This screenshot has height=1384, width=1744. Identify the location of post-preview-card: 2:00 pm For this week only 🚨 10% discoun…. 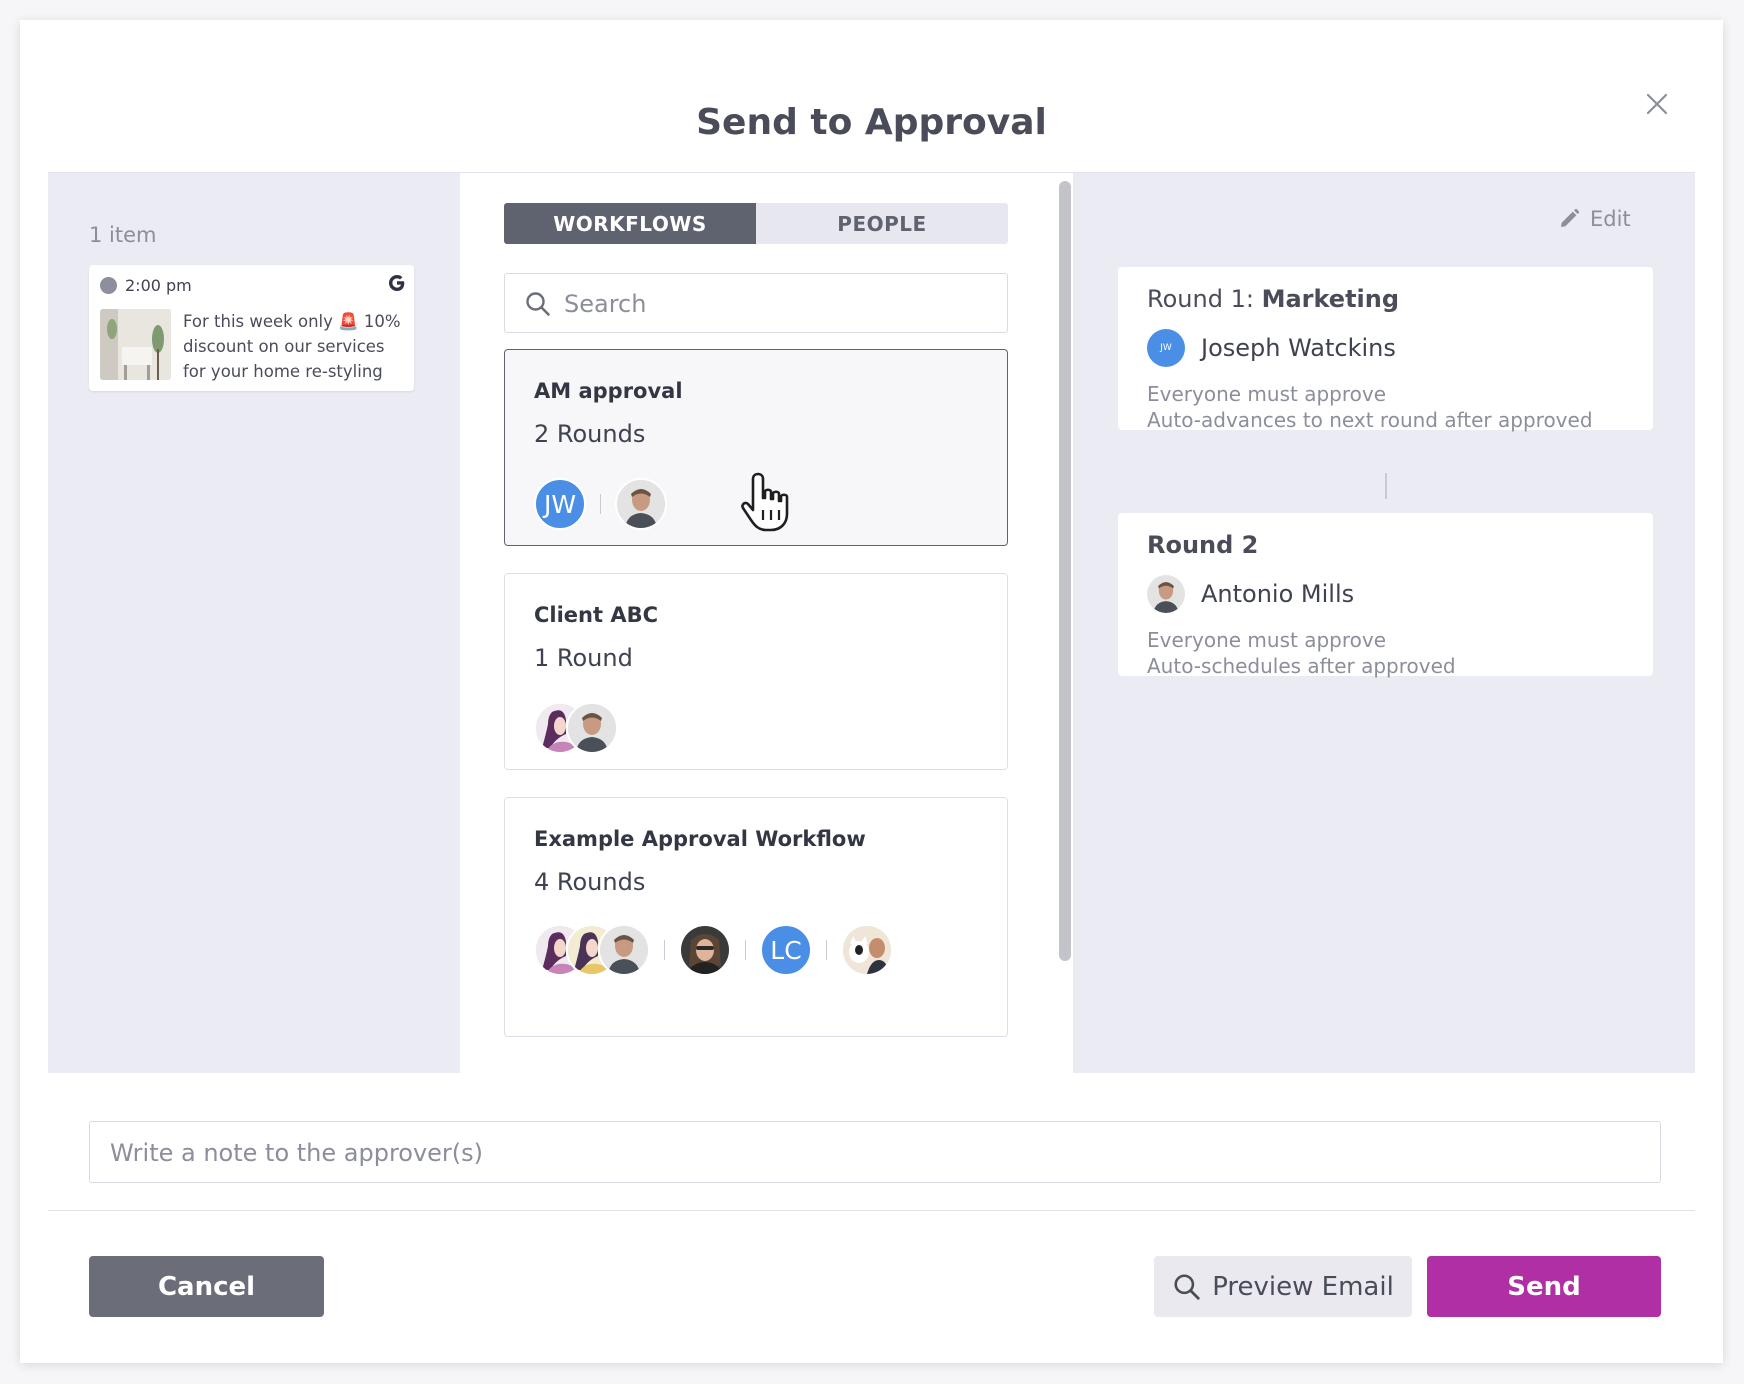
(251, 328).